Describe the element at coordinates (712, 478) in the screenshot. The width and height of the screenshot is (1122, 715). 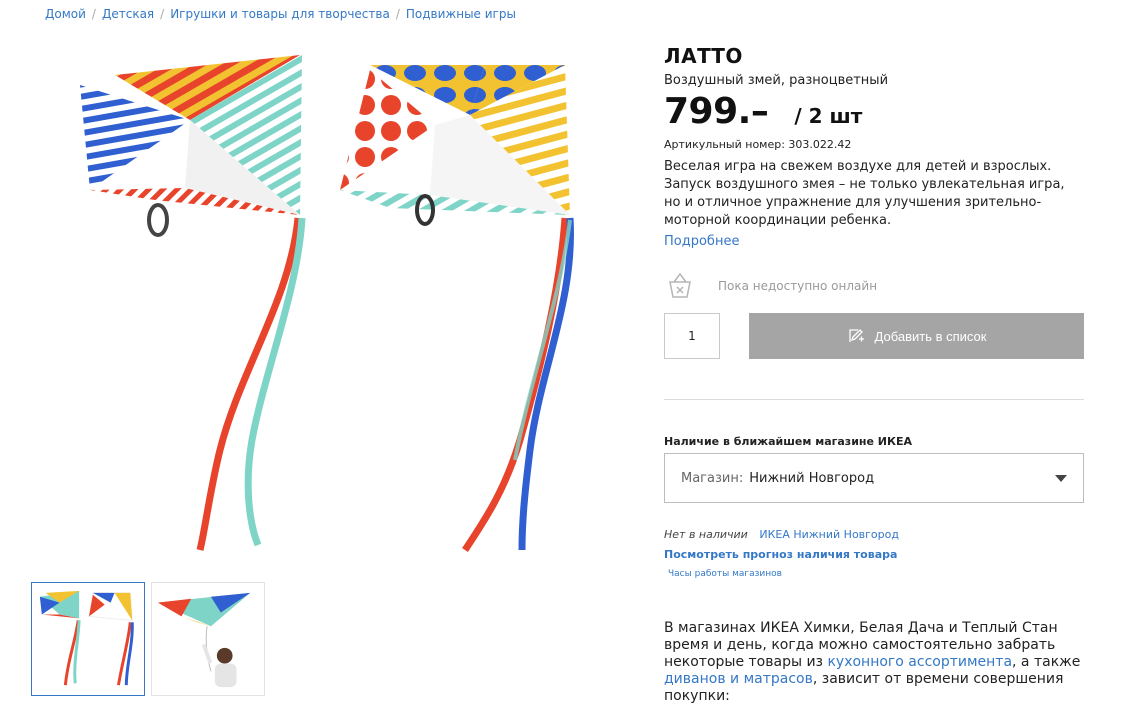
I see `store-select-label: Магазин:` at that location.